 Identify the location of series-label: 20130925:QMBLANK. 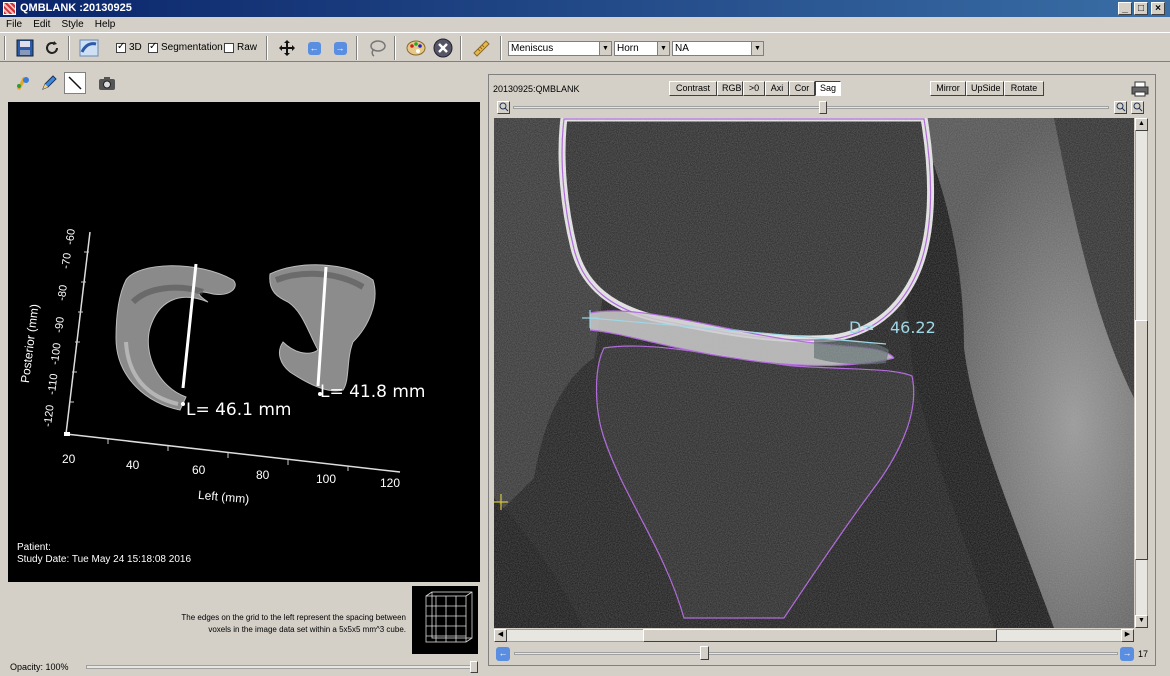
(536, 89).